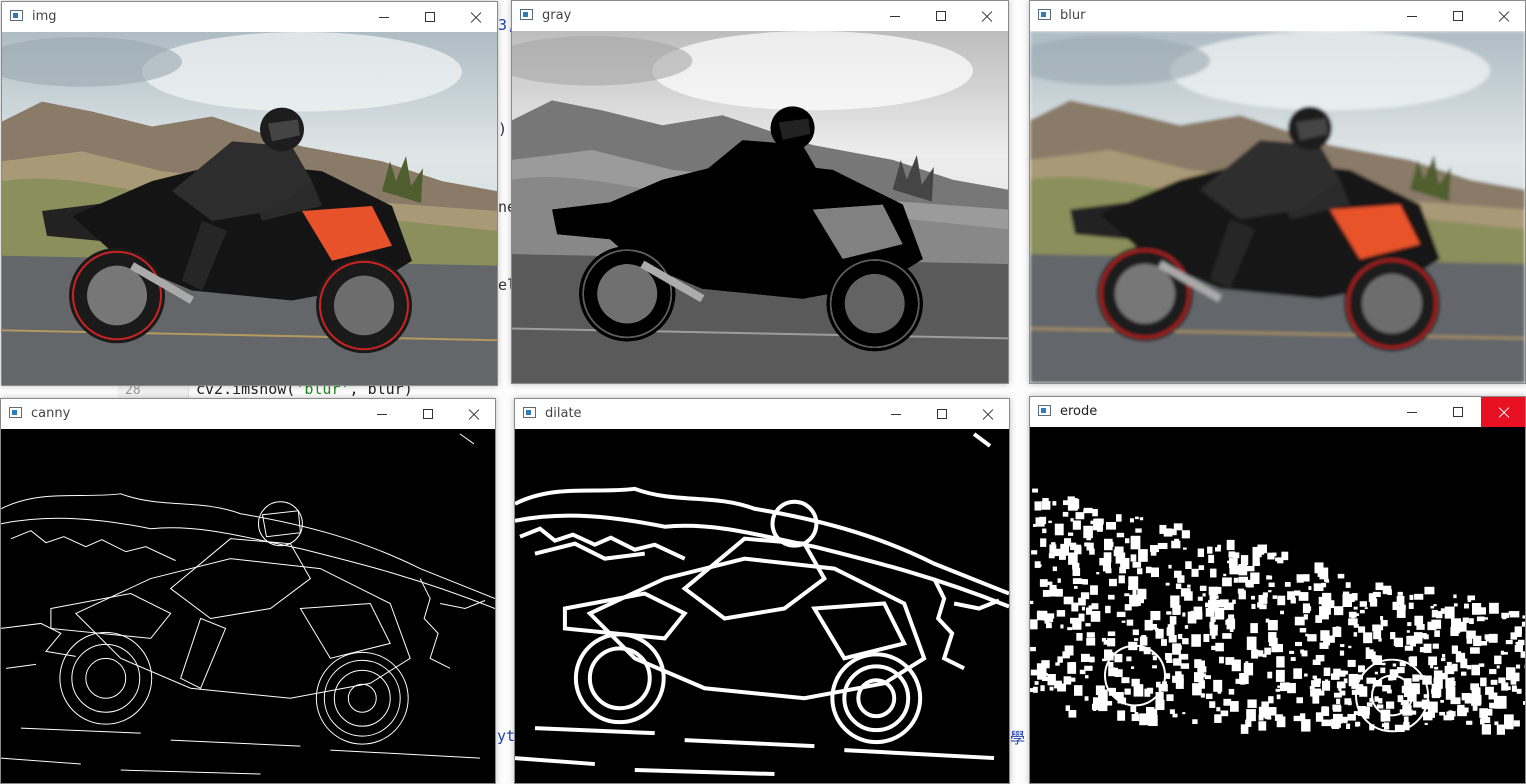 This screenshot has width=1526, height=784. I want to click on window-title: canny, so click(51, 413).